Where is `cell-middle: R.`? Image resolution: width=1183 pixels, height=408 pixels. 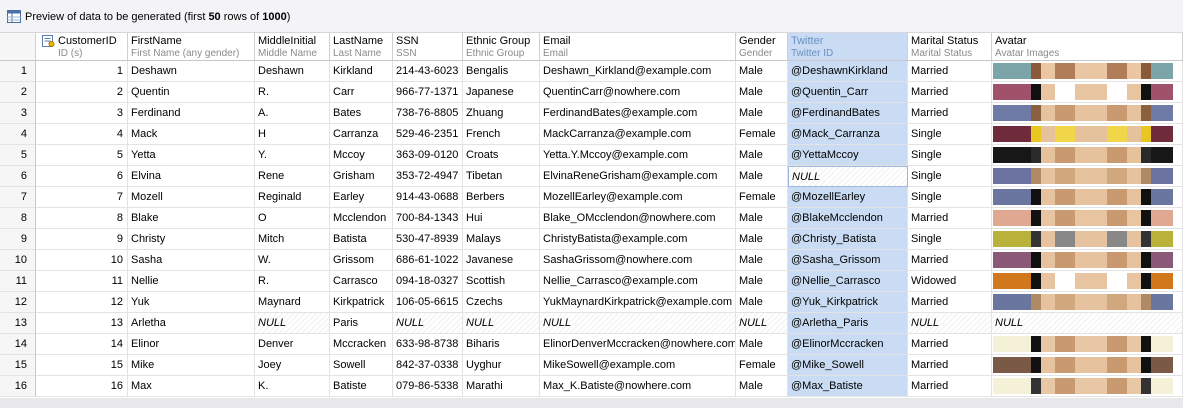
cell-middle: R. is located at coordinates (292, 281).